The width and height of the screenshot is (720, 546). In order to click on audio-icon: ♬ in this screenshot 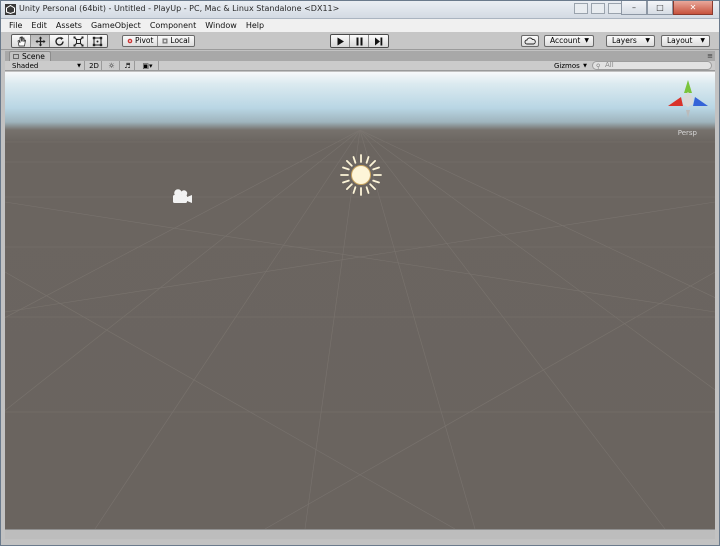, I will do `click(127, 66)`.